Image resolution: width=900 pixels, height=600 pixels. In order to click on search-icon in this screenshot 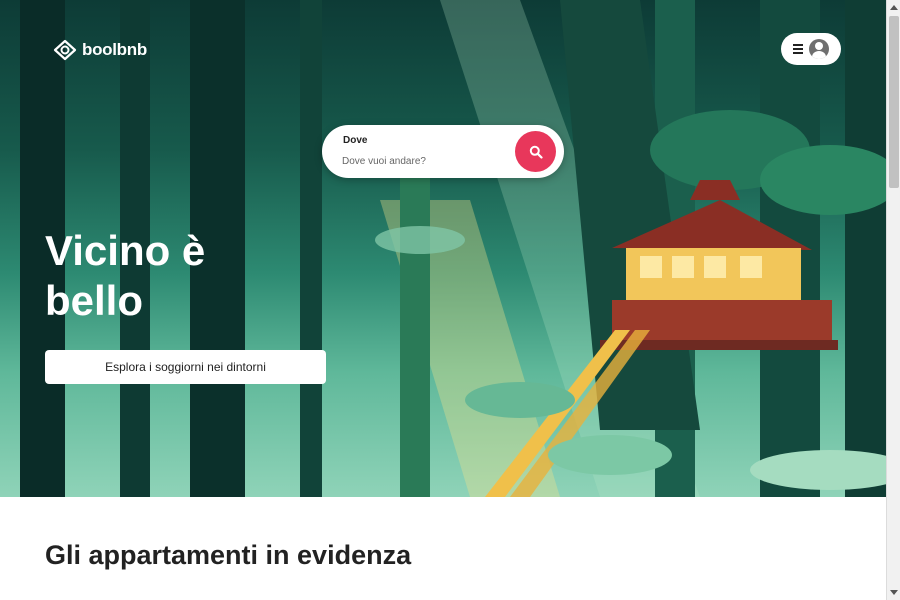, I will do `click(536, 152)`.